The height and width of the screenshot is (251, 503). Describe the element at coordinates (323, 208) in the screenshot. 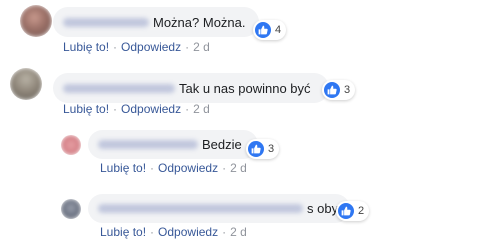

I see `comment-text: s oby` at that location.